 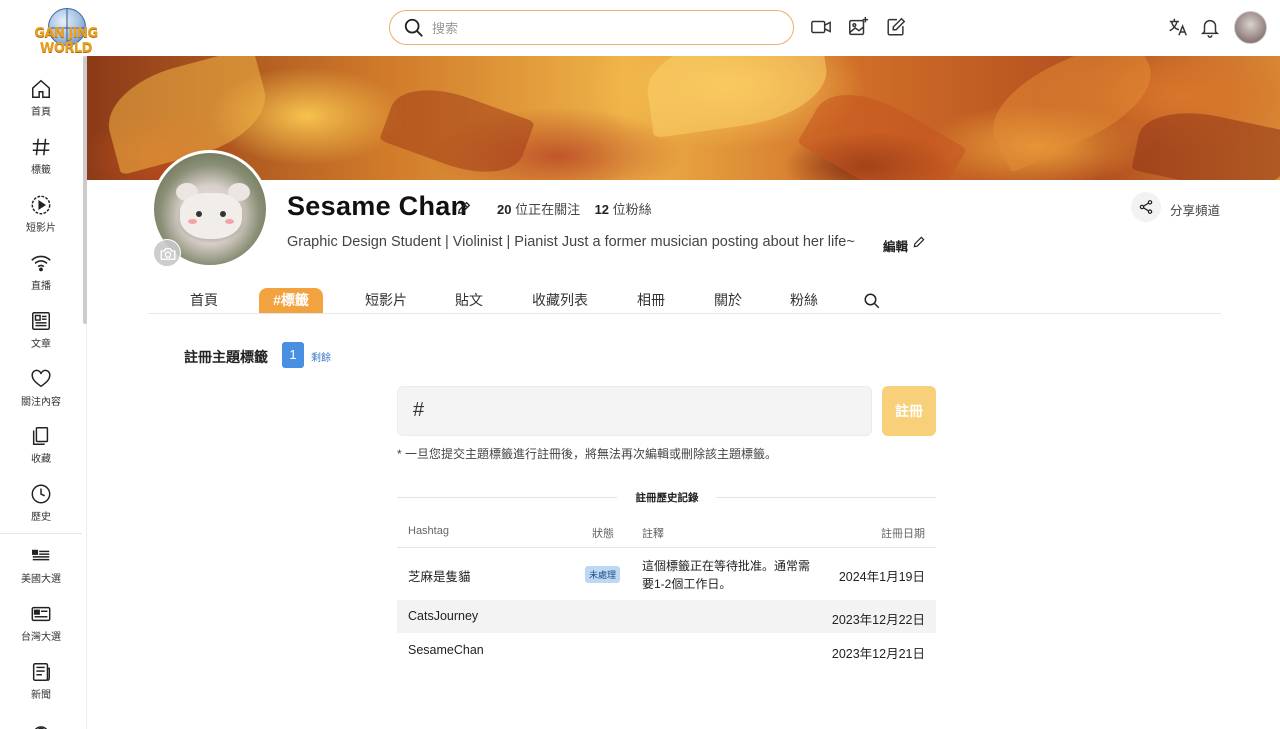 What do you see at coordinates (419, 410) in the screenshot?
I see `hash-prefix: #` at bounding box center [419, 410].